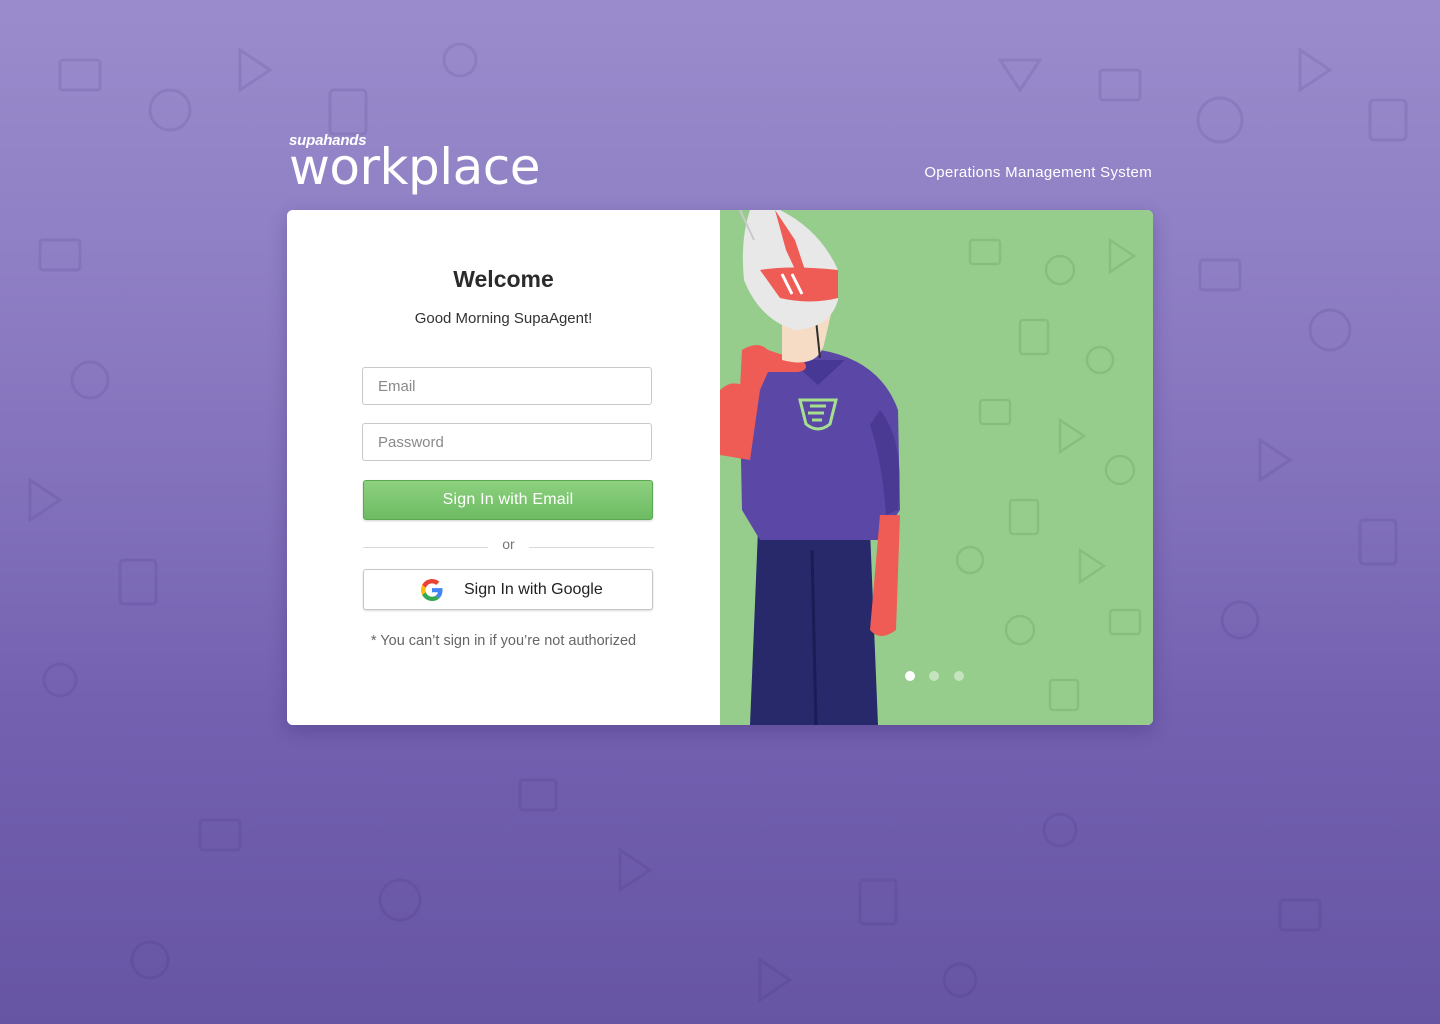 The width and height of the screenshot is (1440, 1024). Describe the element at coordinates (591, 547) in the screenshot. I see `divider-line-right` at that location.